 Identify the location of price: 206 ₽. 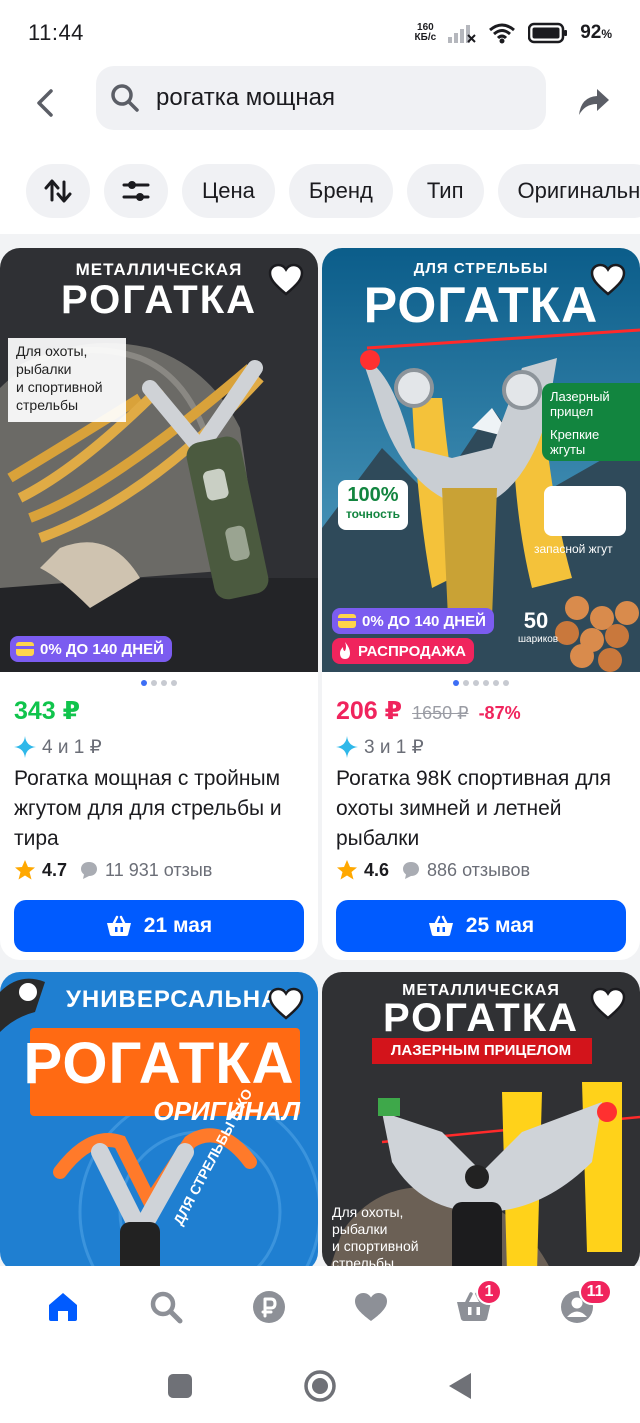
(369, 711).